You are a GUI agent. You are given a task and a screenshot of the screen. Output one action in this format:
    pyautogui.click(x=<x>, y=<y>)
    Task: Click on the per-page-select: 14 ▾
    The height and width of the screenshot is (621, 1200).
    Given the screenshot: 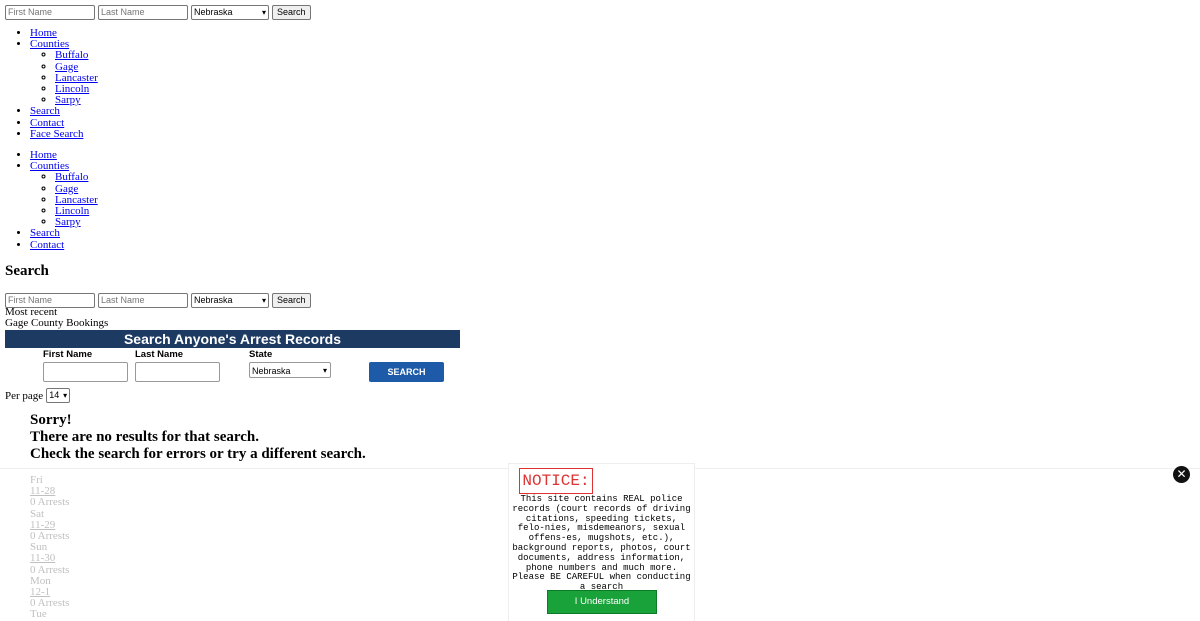 What is the action you would take?
    pyautogui.click(x=58, y=395)
    